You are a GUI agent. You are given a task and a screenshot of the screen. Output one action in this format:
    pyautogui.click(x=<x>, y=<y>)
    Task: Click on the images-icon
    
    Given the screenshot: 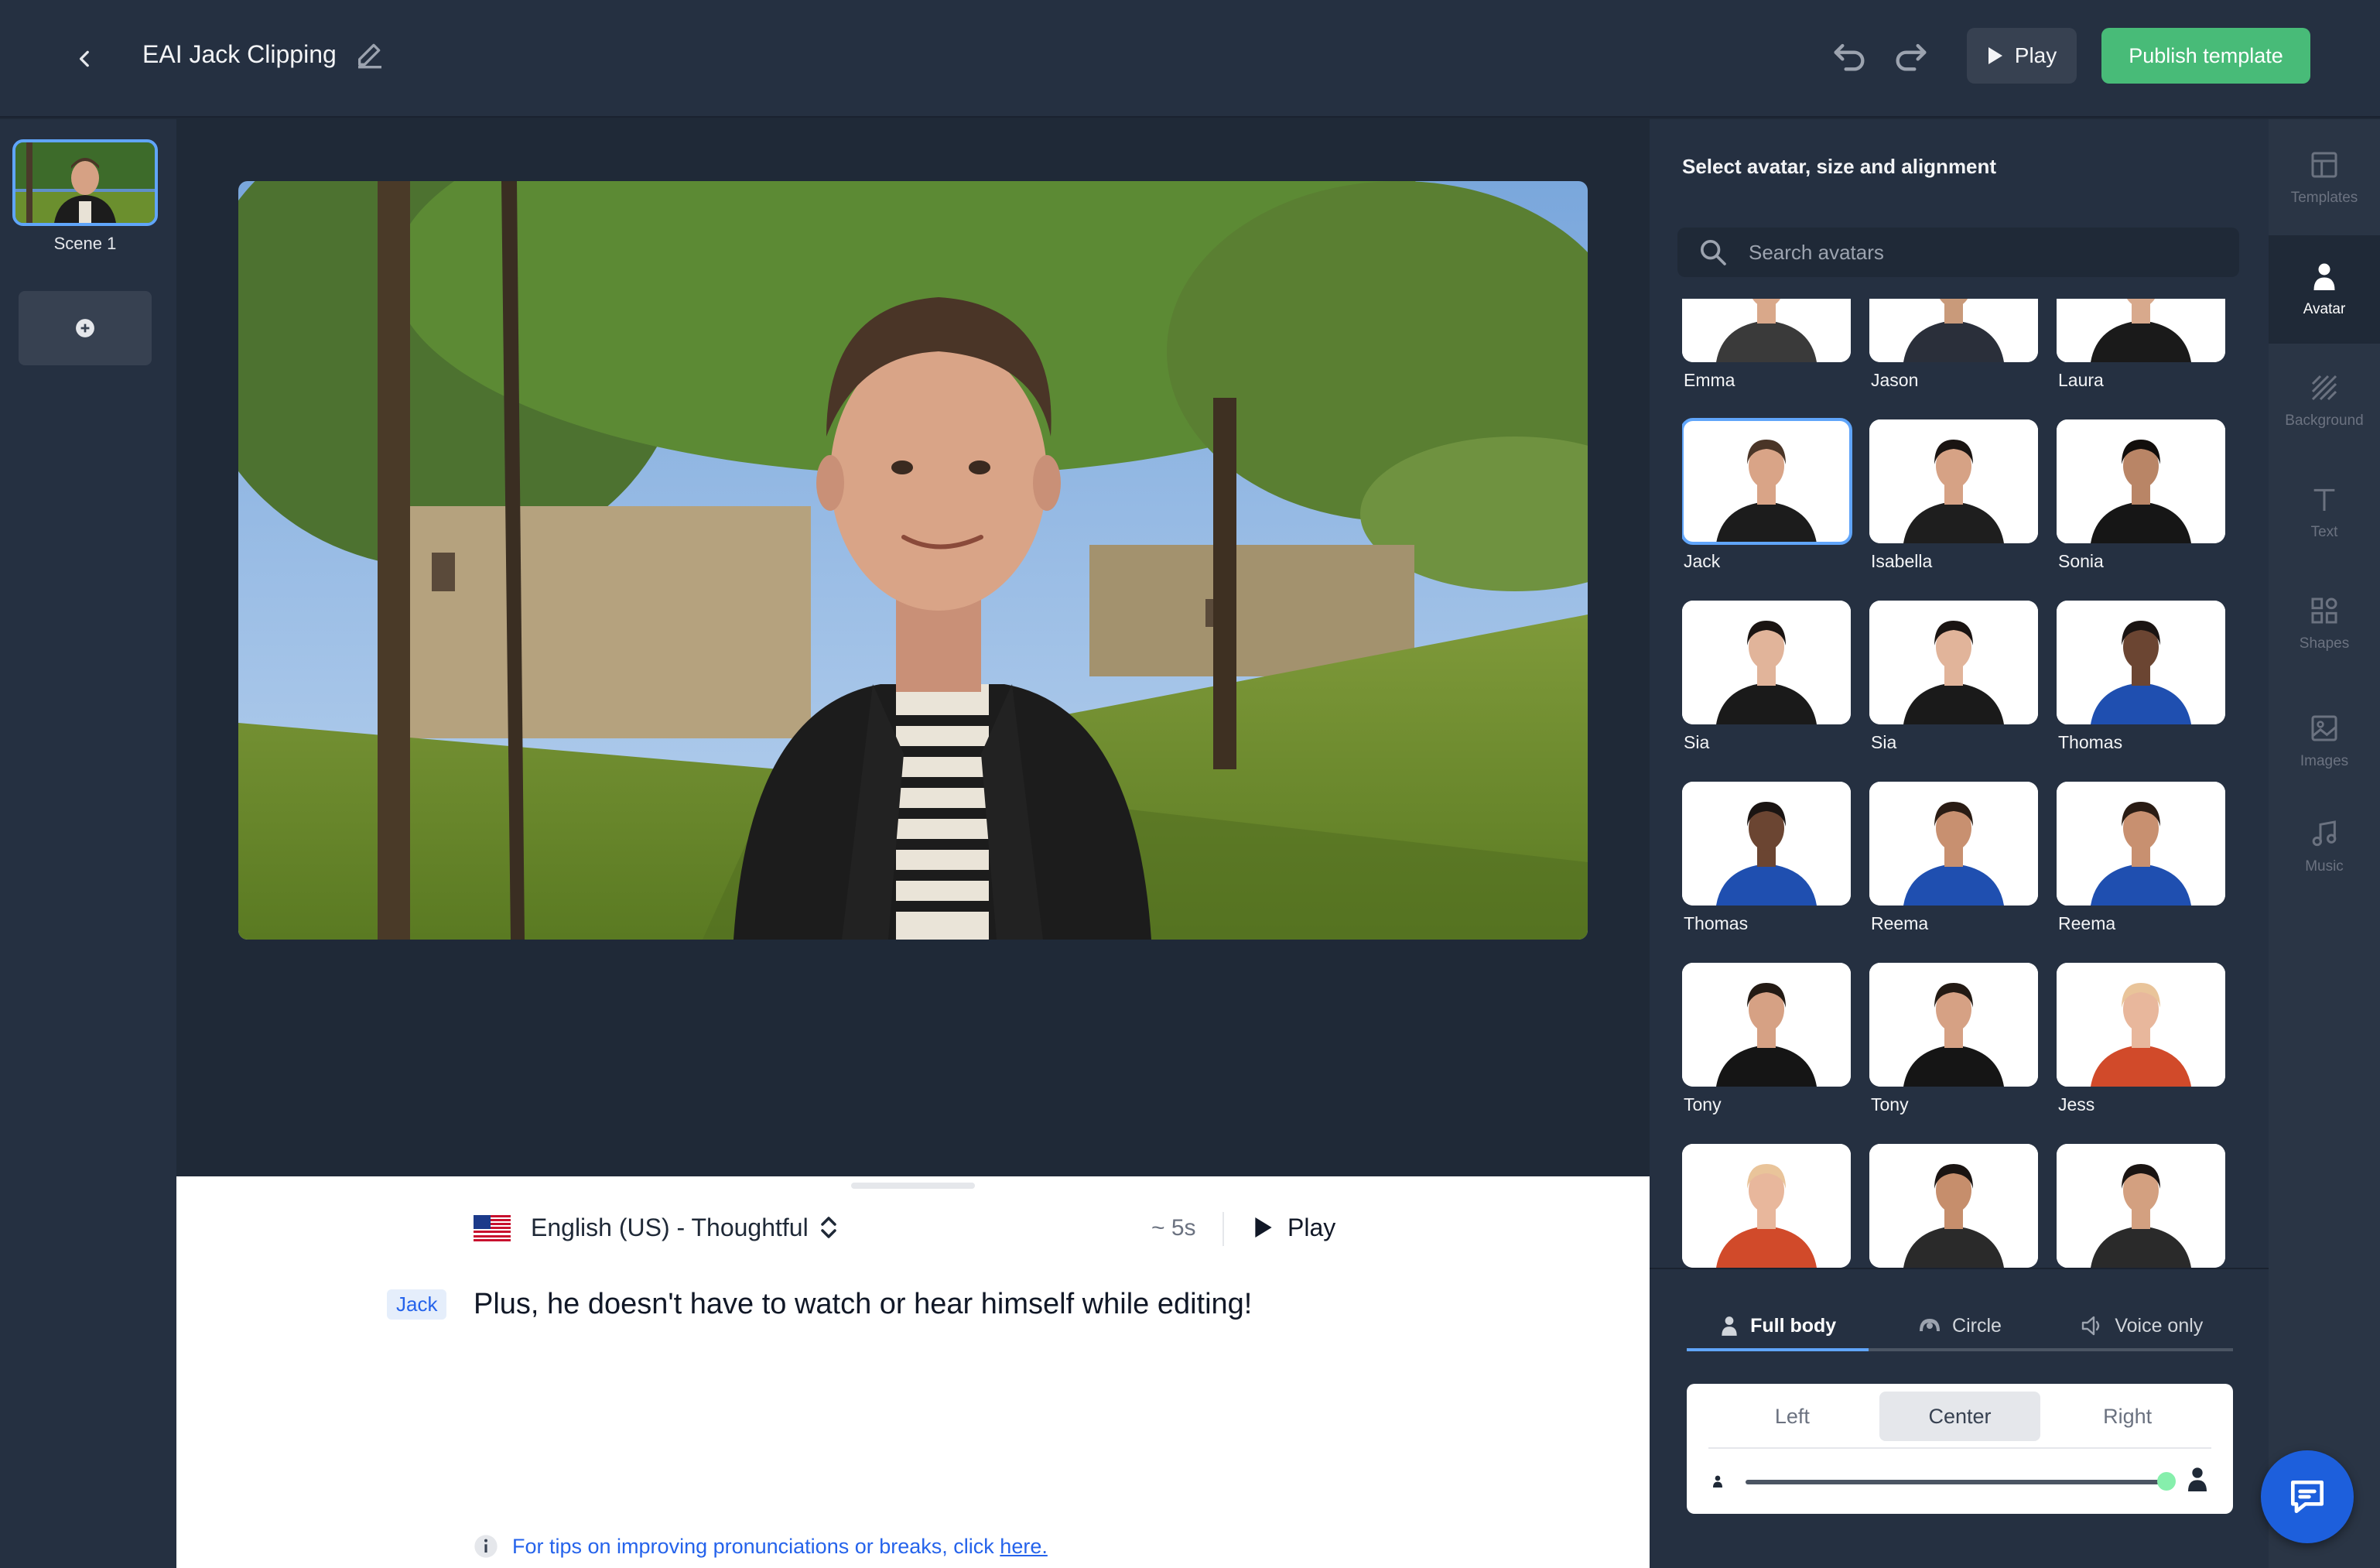 What is the action you would take?
    pyautogui.click(x=2324, y=728)
    